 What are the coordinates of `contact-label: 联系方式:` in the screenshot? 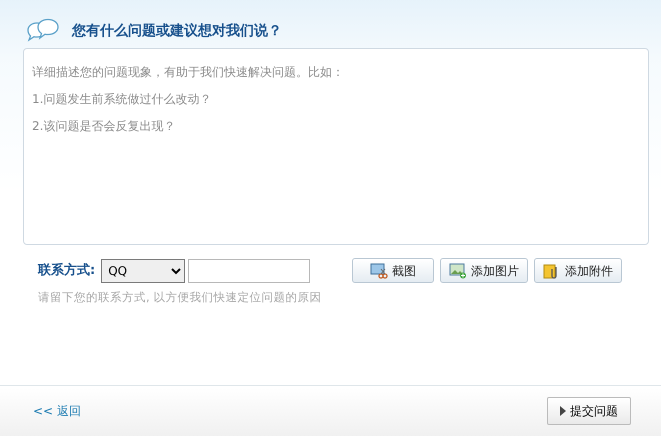 It's located at (67, 271).